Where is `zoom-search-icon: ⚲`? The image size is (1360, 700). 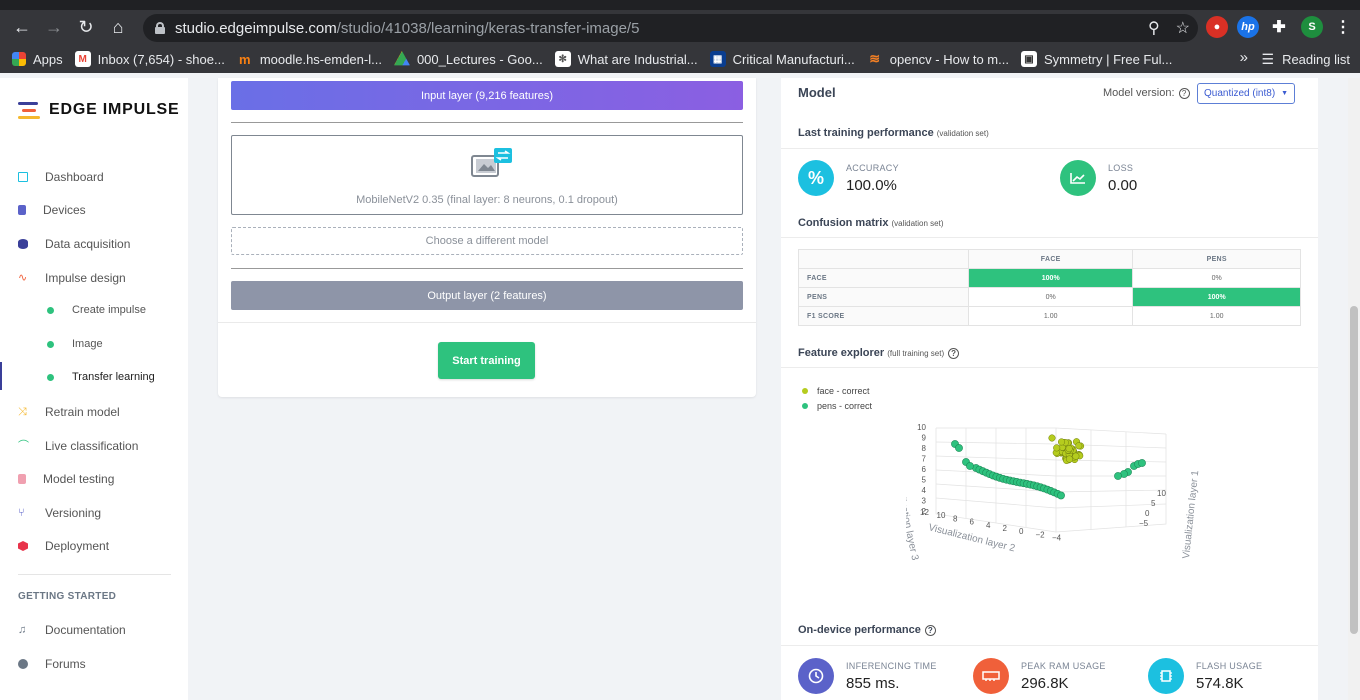 zoom-search-icon: ⚲ is located at coordinates (1154, 28).